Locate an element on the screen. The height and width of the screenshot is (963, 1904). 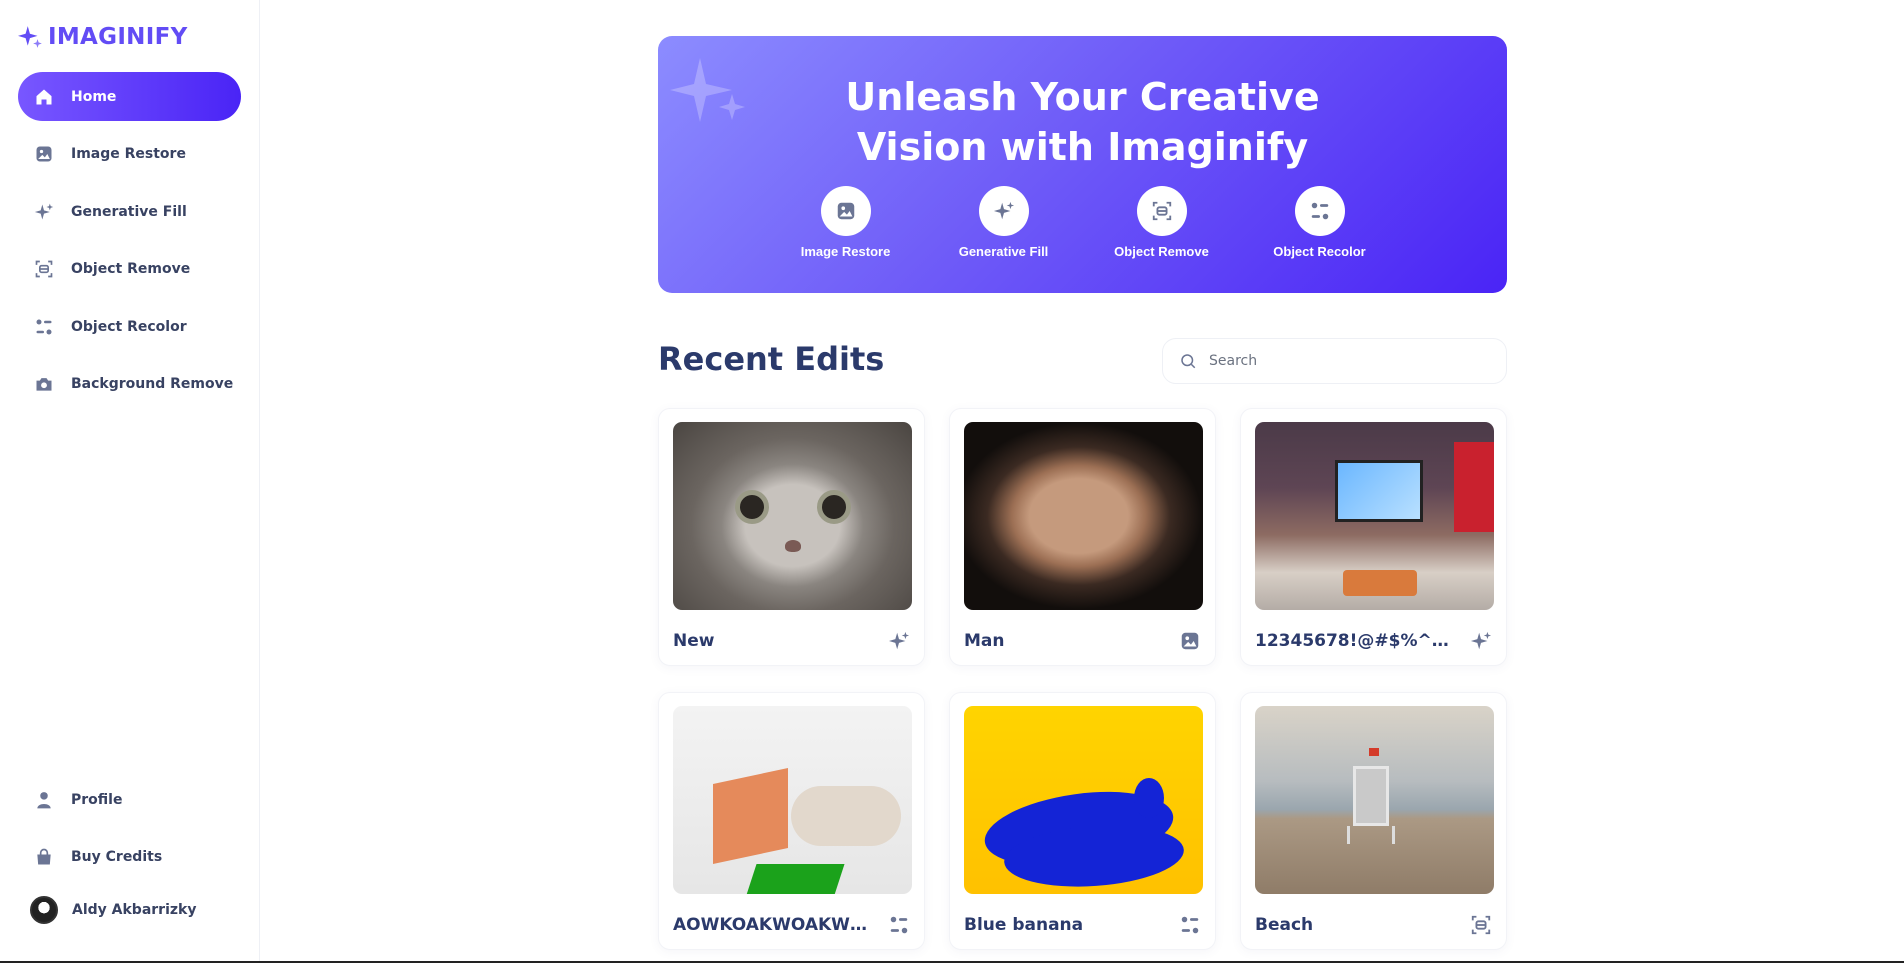
search-icon is located at coordinates (1188, 361).